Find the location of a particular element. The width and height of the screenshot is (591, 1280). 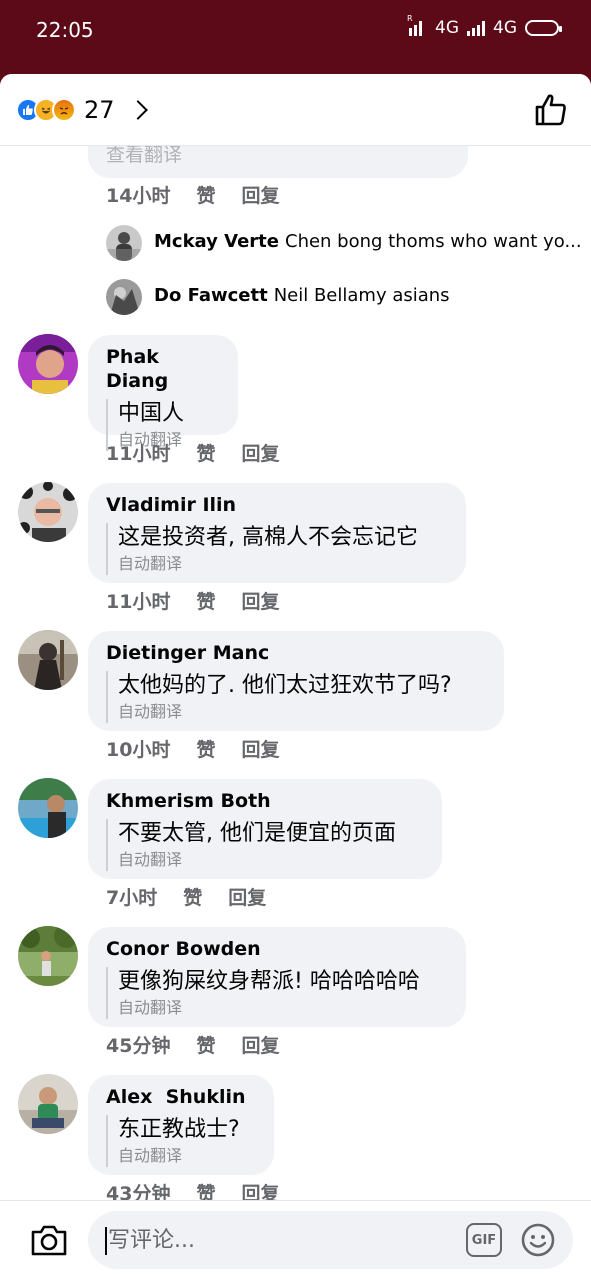

comment-time: 14小时 is located at coordinates (138, 196).